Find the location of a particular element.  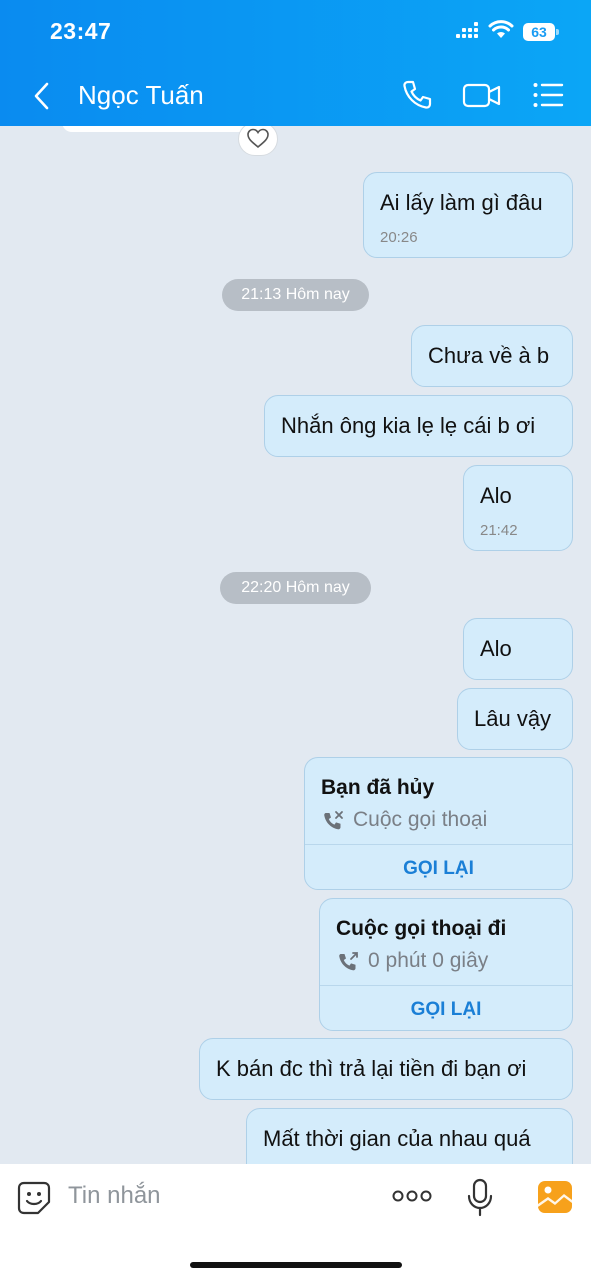

call-subtitle: Cuộc gọi thoại is located at coordinates (420, 819).